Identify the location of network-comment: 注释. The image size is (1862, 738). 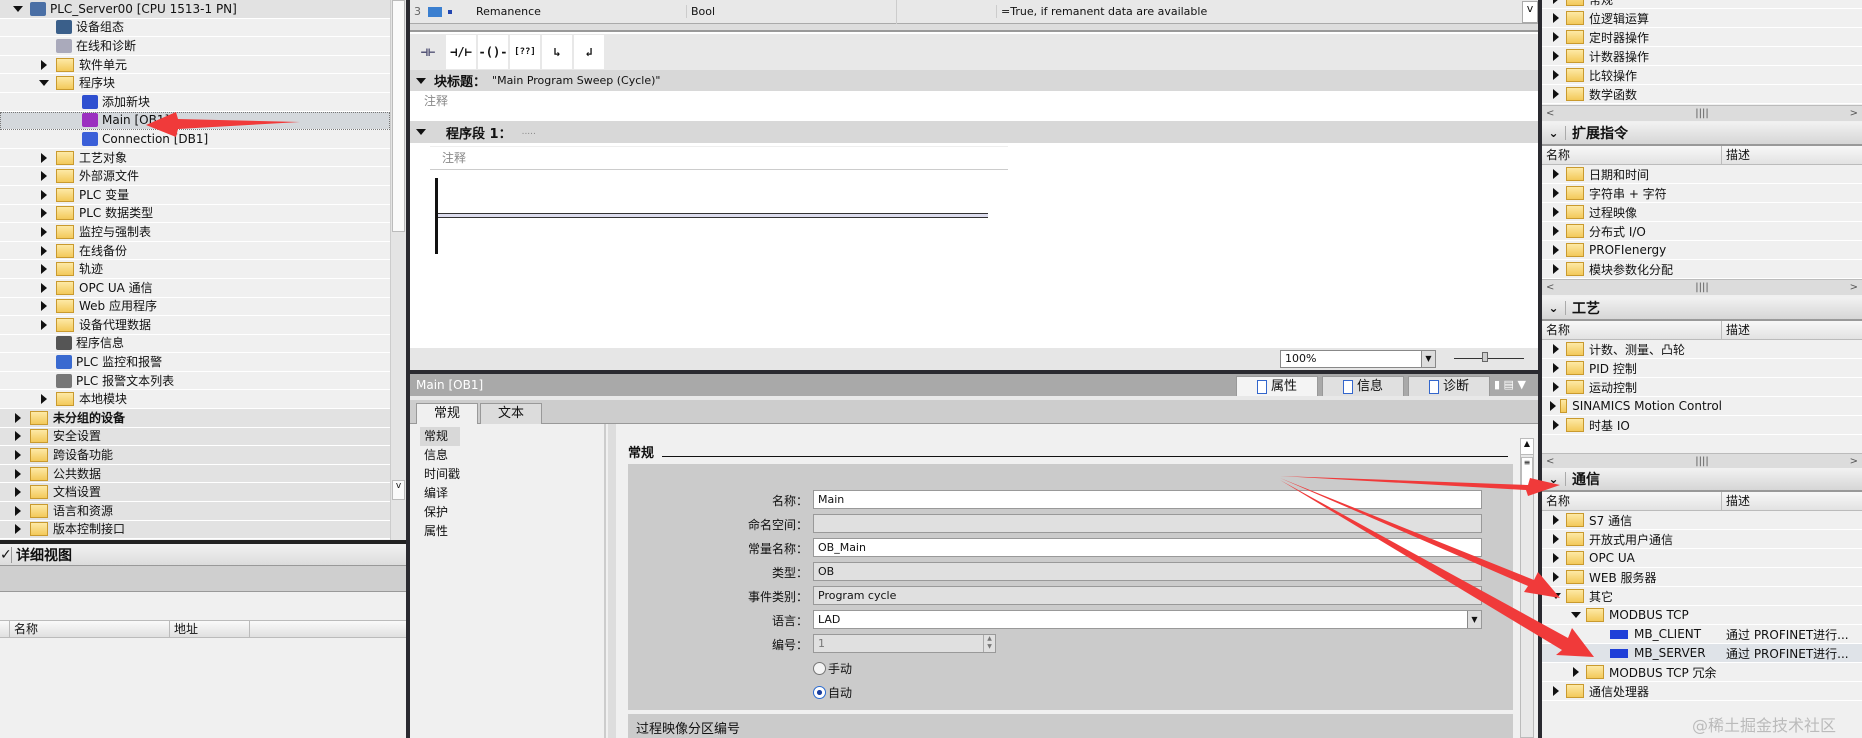
(719, 158).